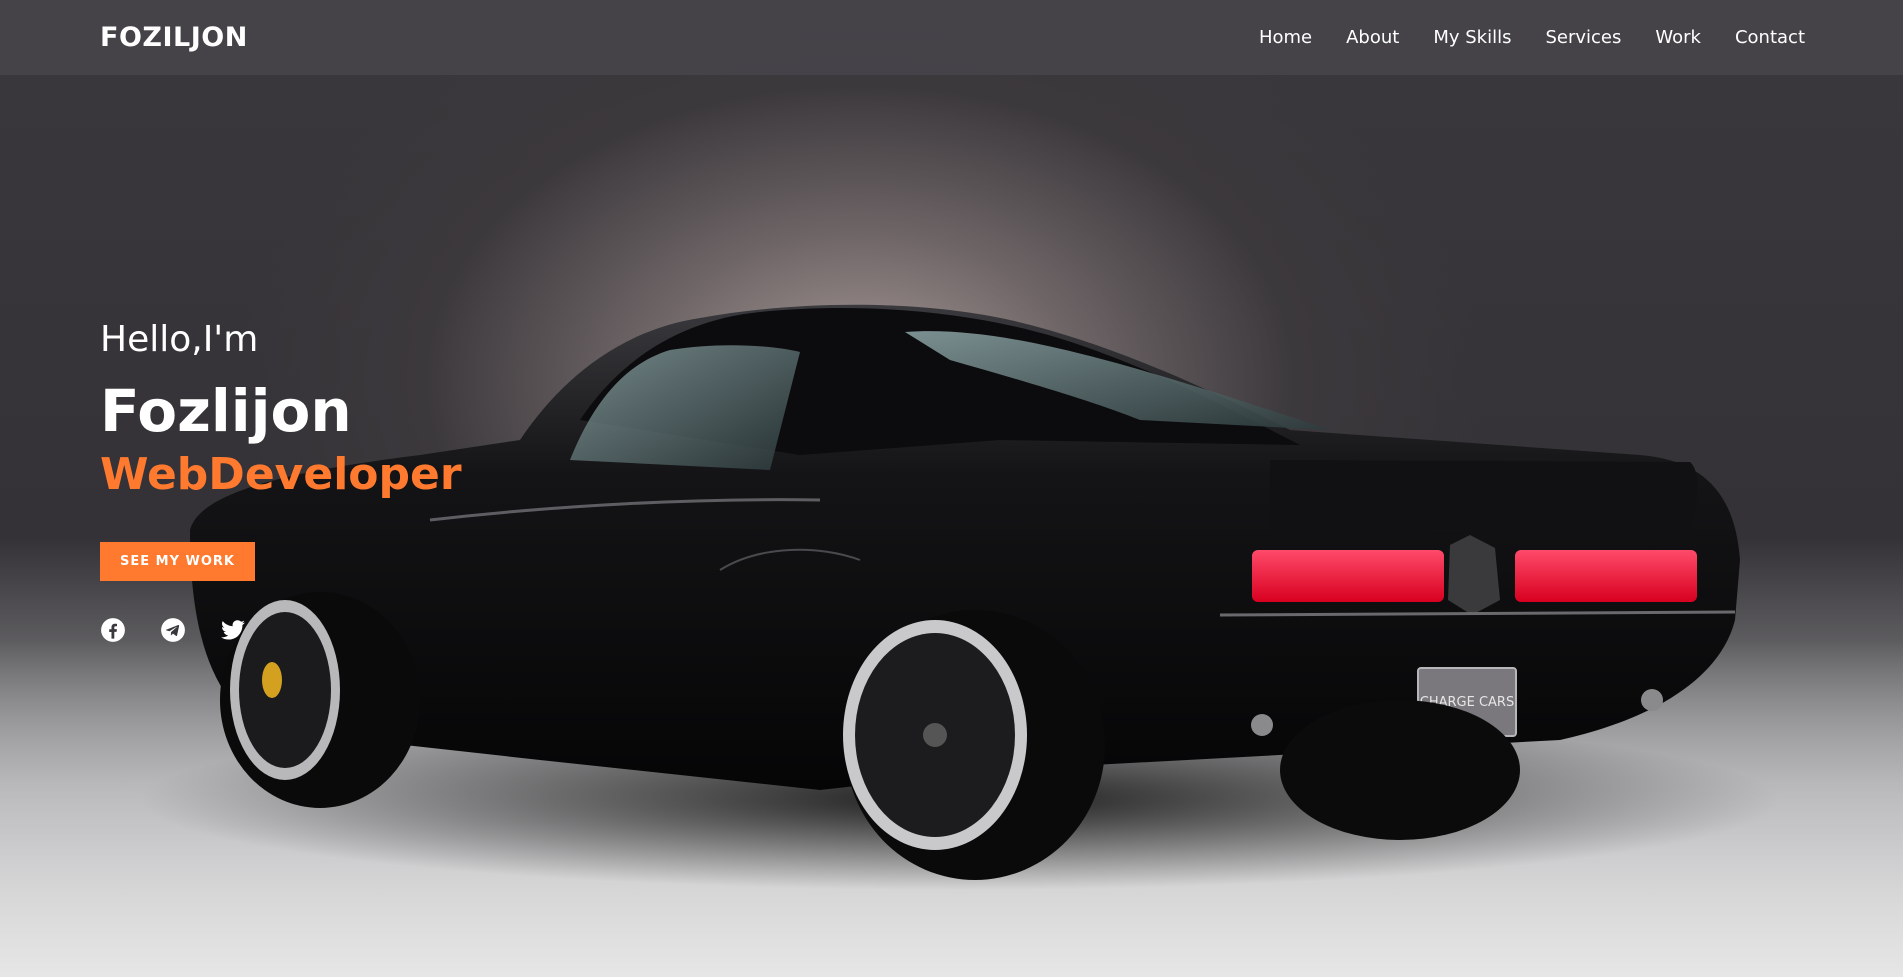 Image resolution: width=1903 pixels, height=977 pixels. Describe the element at coordinates (233, 630) in the screenshot. I see `twitter-icon` at that location.